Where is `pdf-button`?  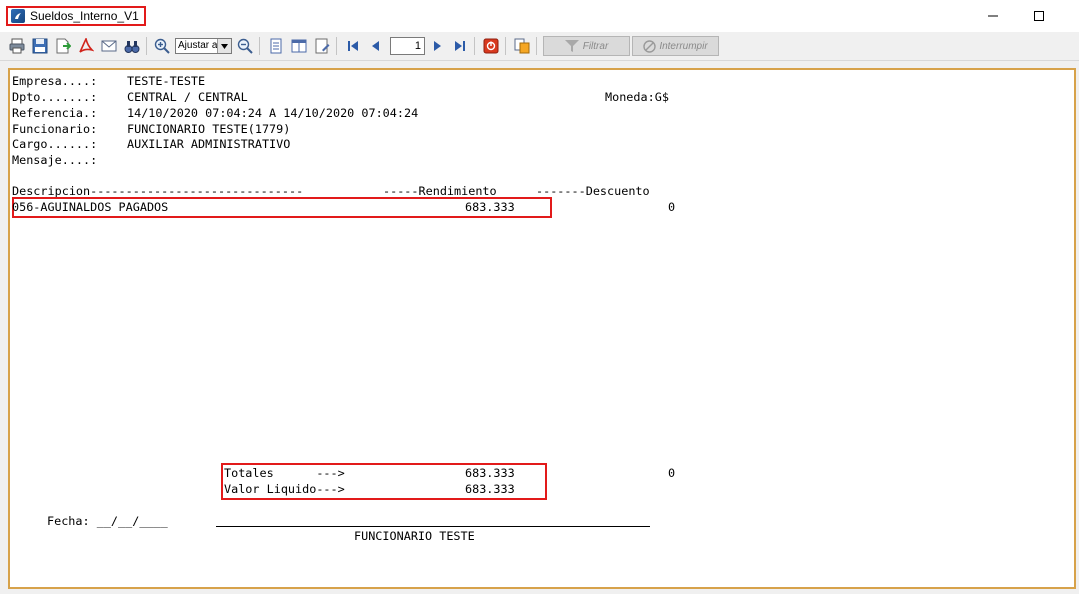 pdf-button is located at coordinates (86, 46).